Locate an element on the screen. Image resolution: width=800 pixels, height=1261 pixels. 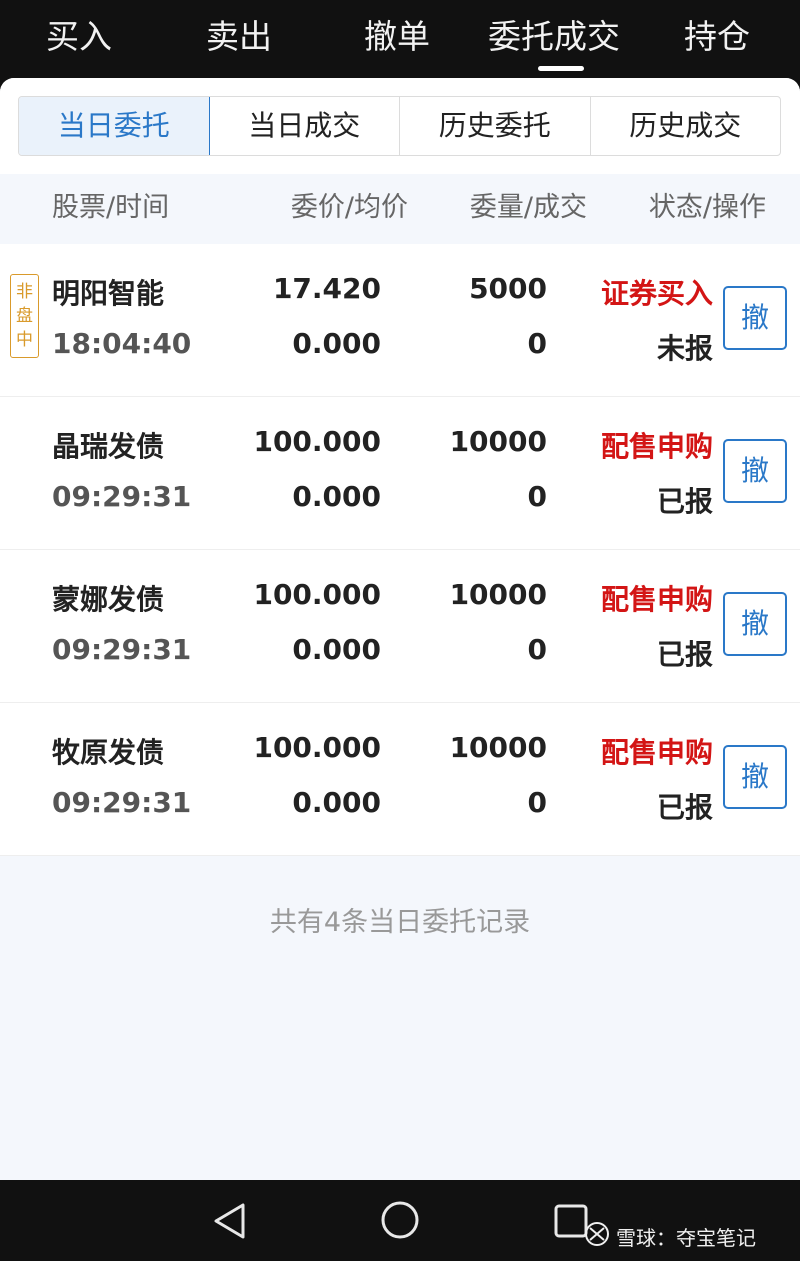
off-session-badge: 非 盘 中 is located at coordinates (24, 316).